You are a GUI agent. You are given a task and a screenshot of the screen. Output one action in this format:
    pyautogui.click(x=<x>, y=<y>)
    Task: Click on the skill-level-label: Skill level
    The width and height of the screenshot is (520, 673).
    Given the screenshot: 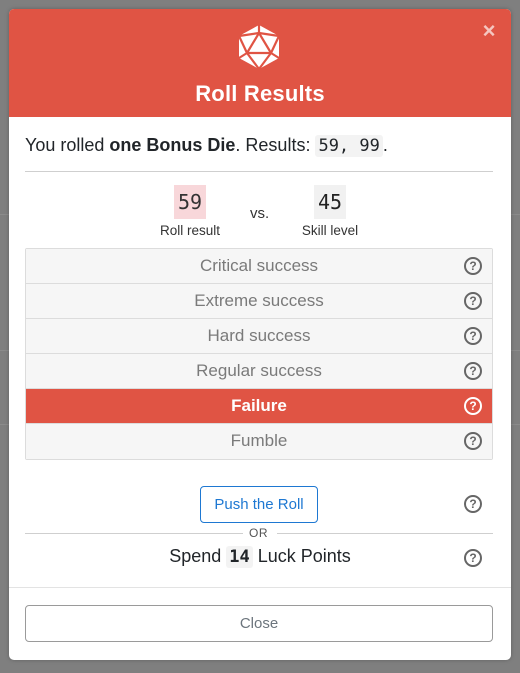 What is the action you would take?
    pyautogui.click(x=330, y=230)
    